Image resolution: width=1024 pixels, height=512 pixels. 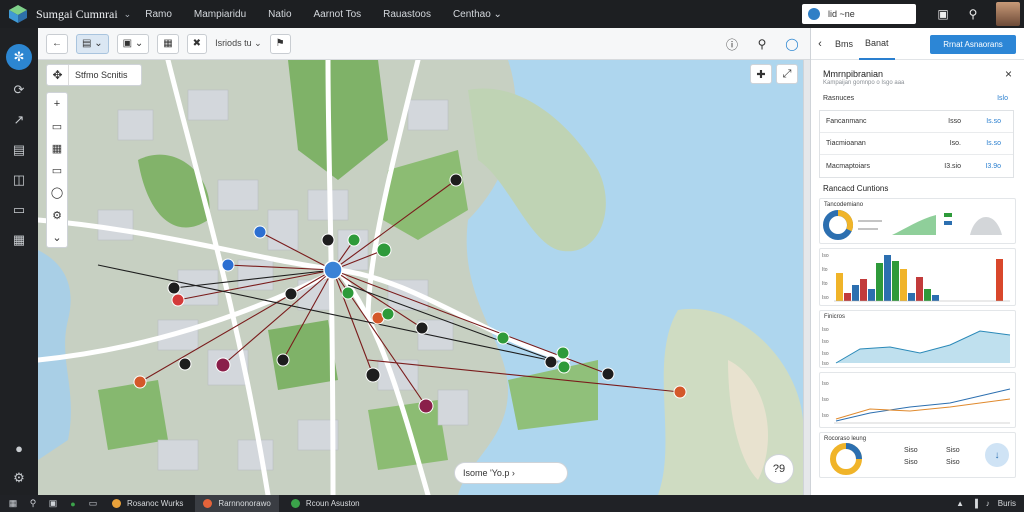 I want to click on summary-label: Rasnuces, so click(x=839, y=98).